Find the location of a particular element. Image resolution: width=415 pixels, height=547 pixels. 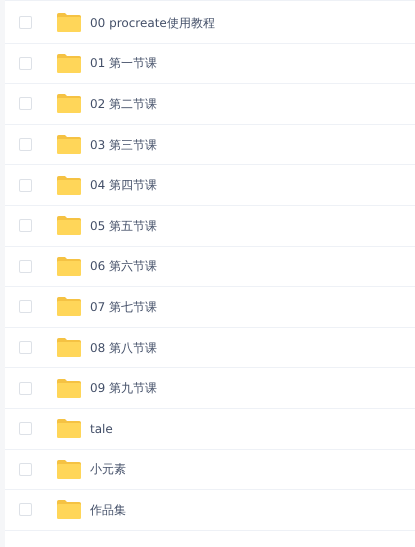

folder-name: 02 第二节课 is located at coordinates (124, 103).